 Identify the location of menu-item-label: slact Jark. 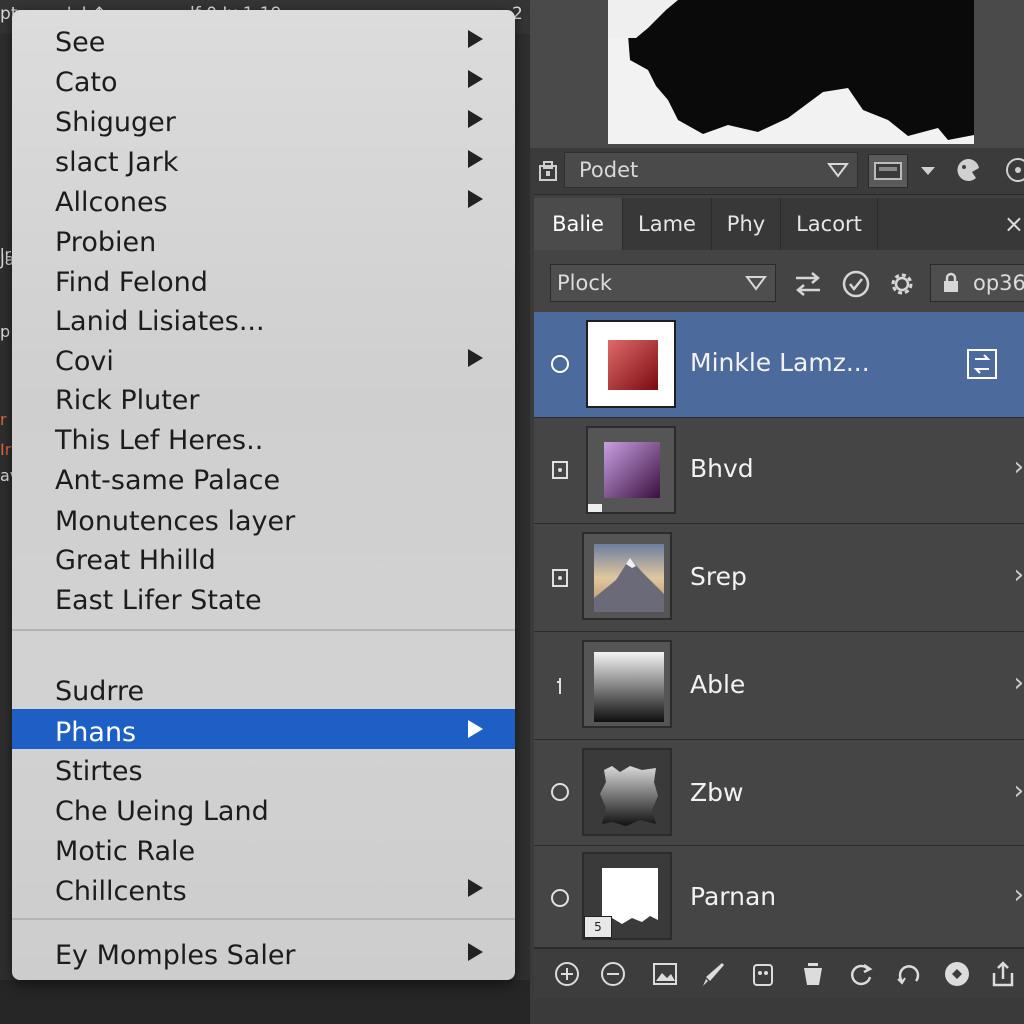
(117, 162).